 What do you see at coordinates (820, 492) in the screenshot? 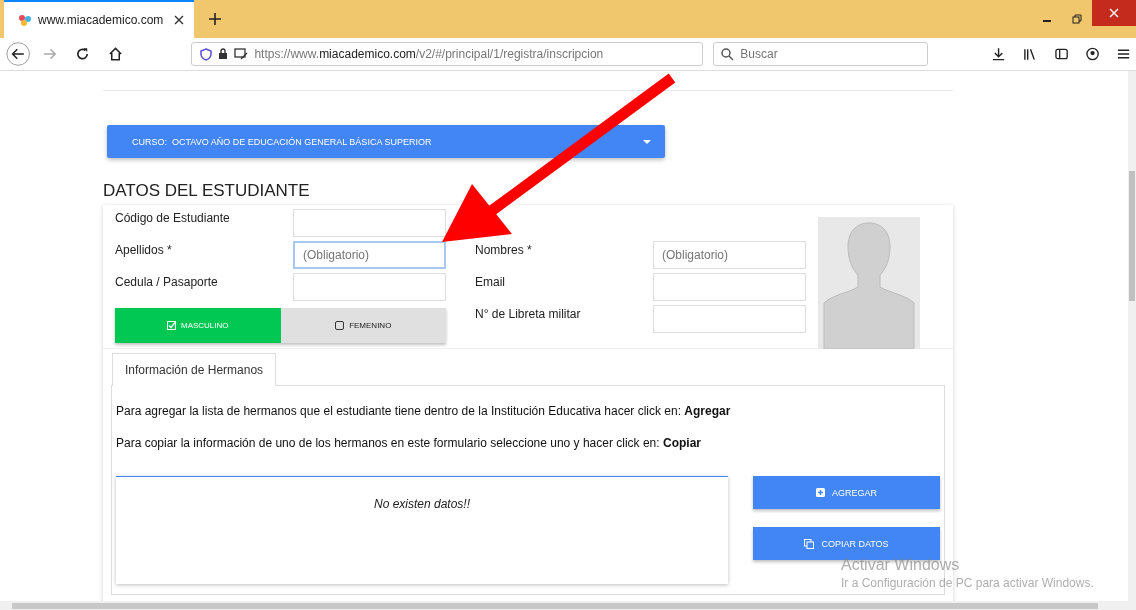
I see `plus-square-icon` at bounding box center [820, 492].